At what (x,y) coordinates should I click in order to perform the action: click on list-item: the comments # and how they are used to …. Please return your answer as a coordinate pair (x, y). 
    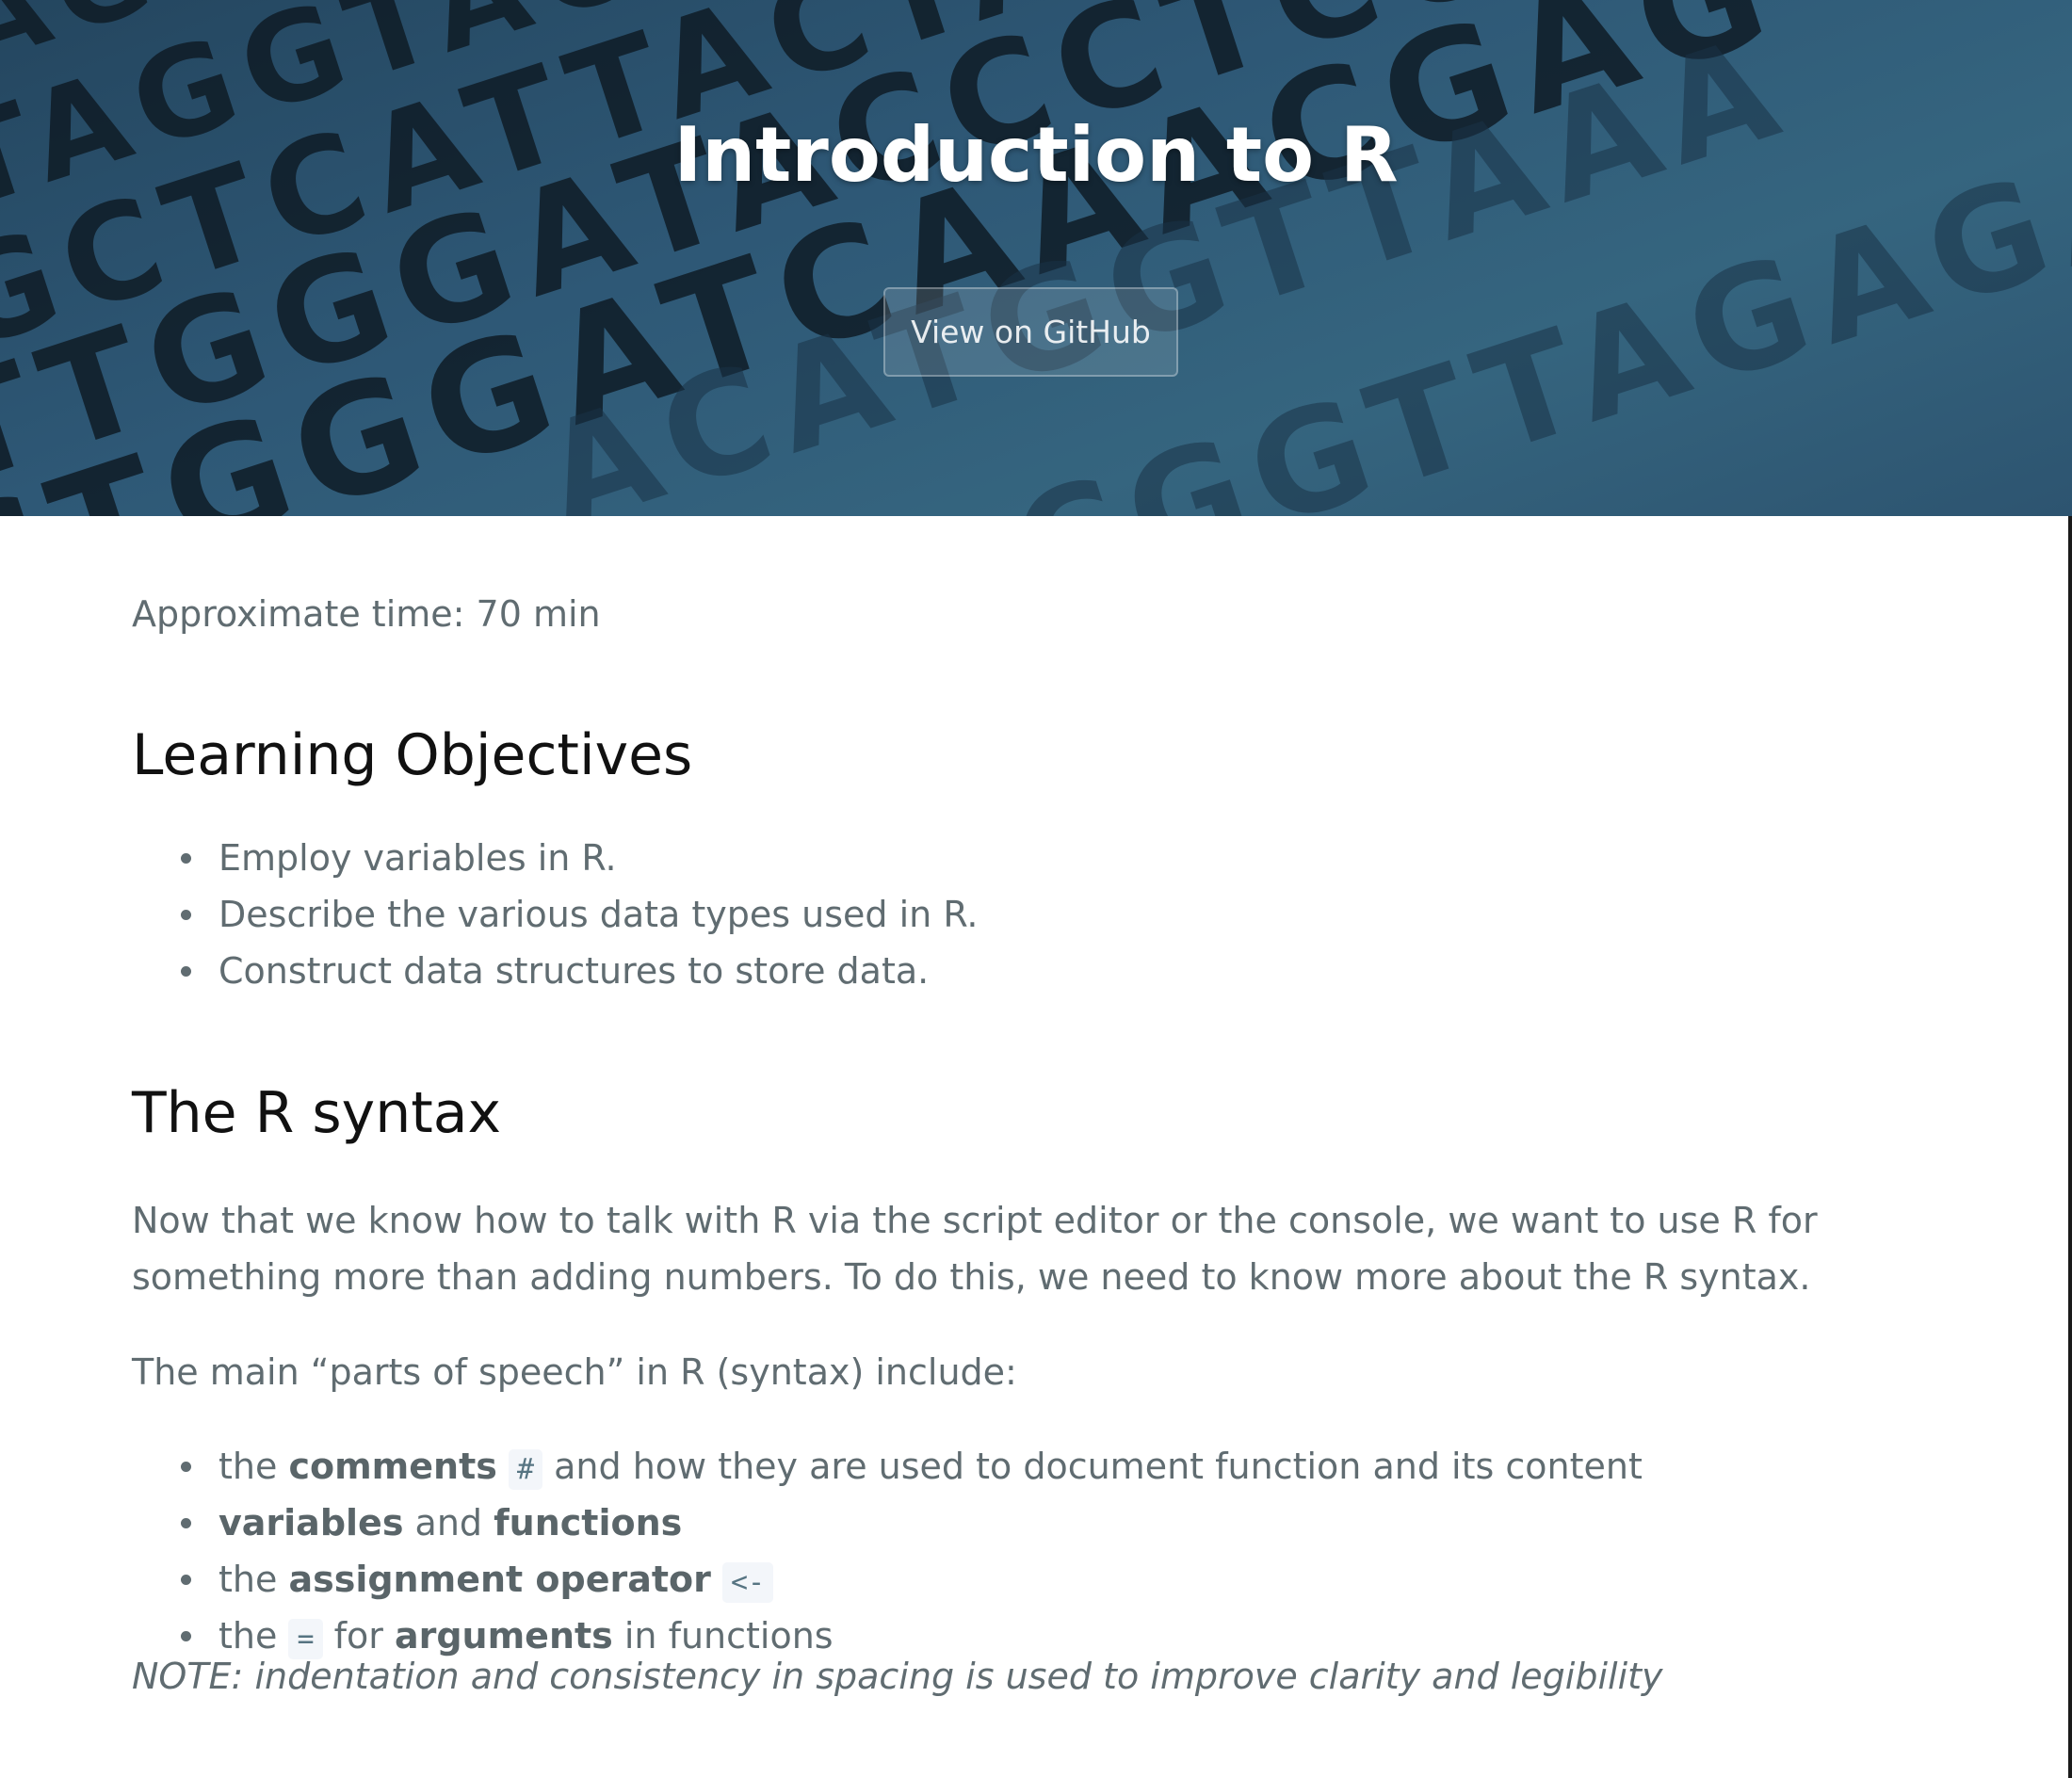
    Looking at the image, I should click on (888, 1466).